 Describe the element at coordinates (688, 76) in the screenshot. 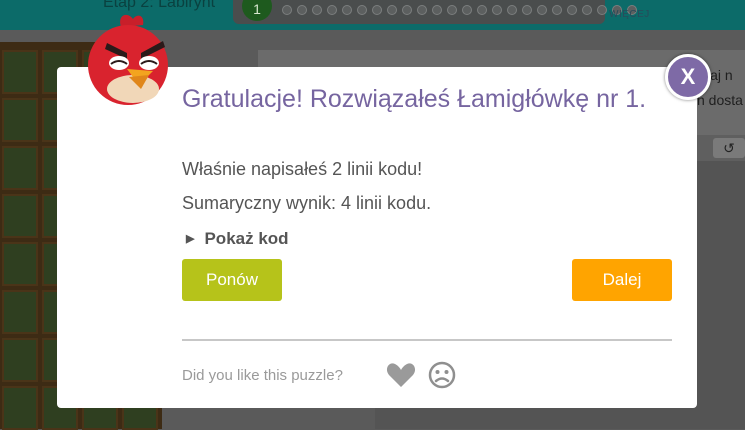

I see `close-icon: X` at that location.